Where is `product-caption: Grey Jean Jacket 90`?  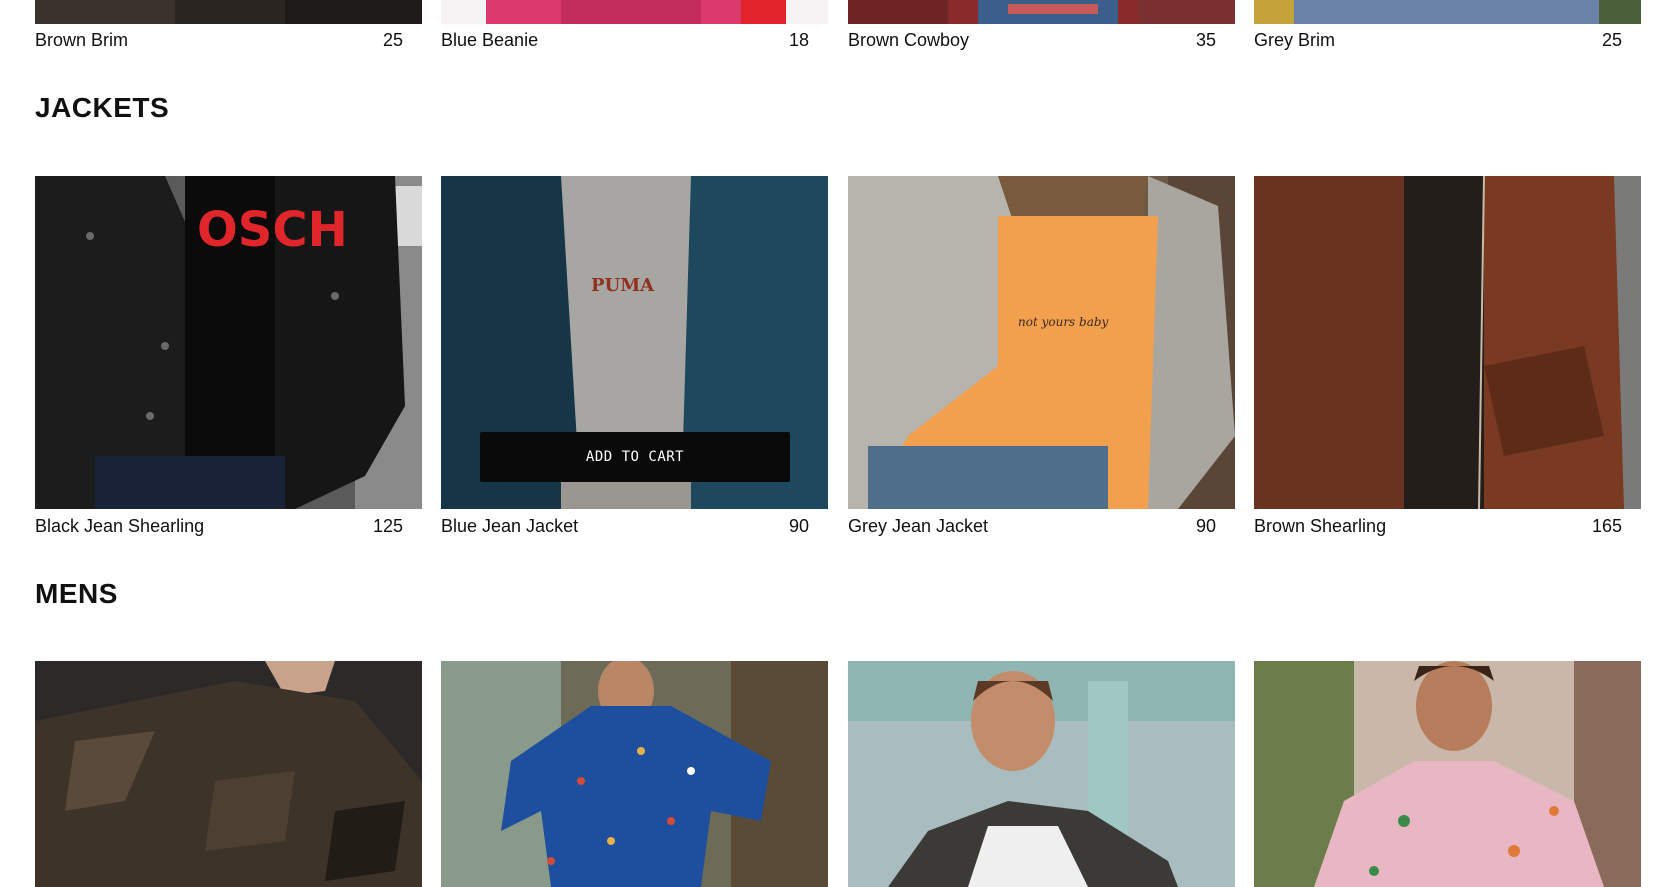
product-caption: Grey Jean Jacket 90 is located at coordinates (1041, 526).